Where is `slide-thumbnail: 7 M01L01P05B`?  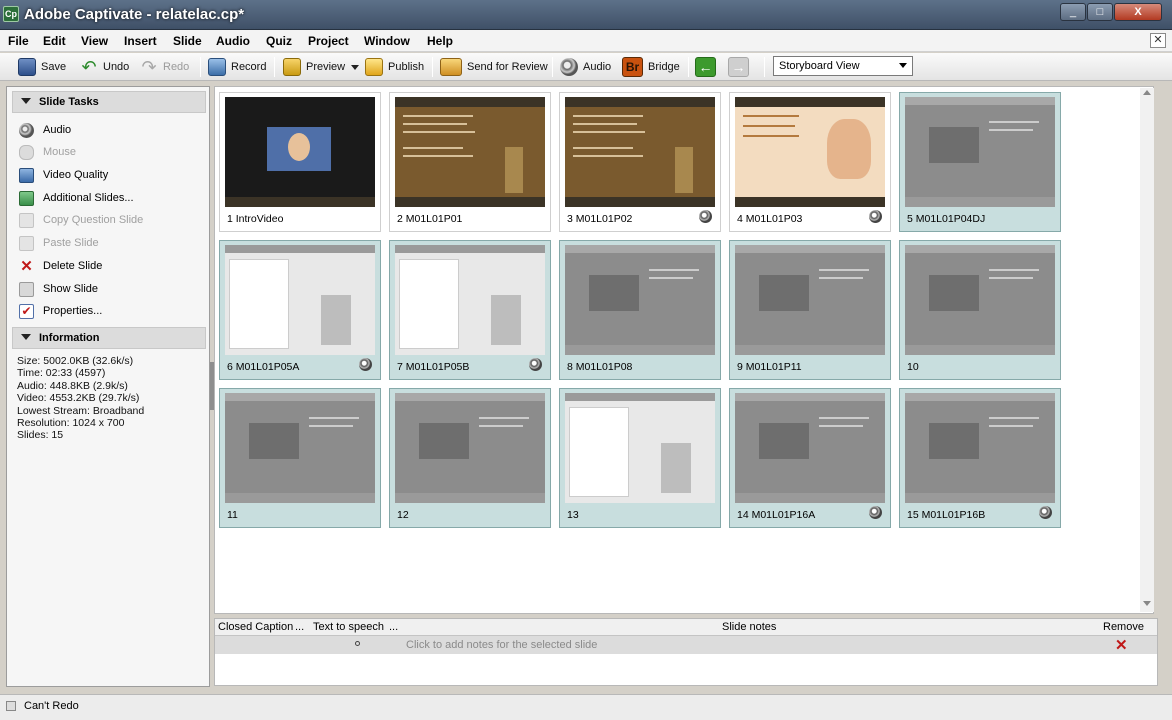 slide-thumbnail: 7 M01L01P05B is located at coordinates (470, 310).